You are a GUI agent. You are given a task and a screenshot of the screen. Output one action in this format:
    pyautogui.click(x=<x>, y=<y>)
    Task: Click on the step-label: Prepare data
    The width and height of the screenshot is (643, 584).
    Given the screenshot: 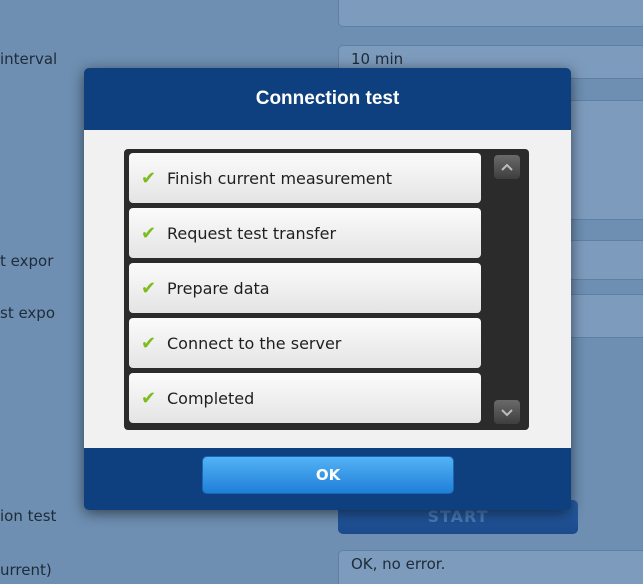 What is the action you would take?
    pyautogui.click(x=218, y=288)
    